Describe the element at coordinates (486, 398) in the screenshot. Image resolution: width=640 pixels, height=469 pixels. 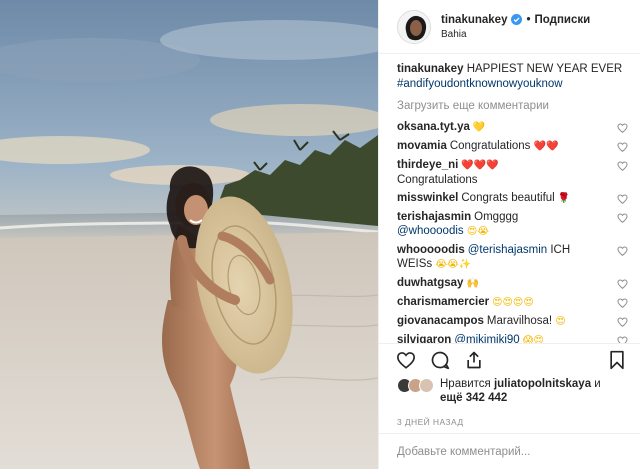
I see `likes-count: 342 442` at that location.